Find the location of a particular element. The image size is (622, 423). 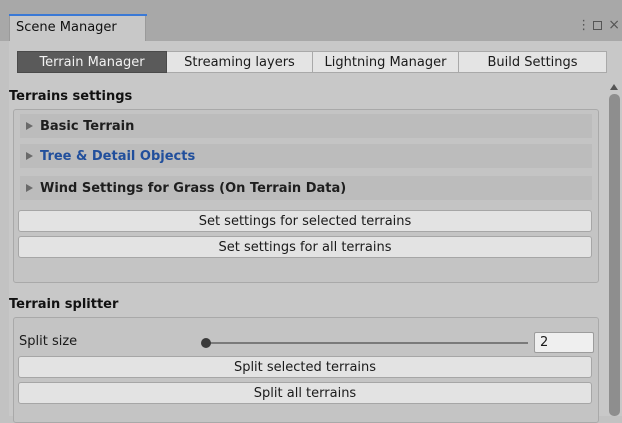

foldout-tree-detail-objects: Tree & Detail Objects is located at coordinates (306, 156).